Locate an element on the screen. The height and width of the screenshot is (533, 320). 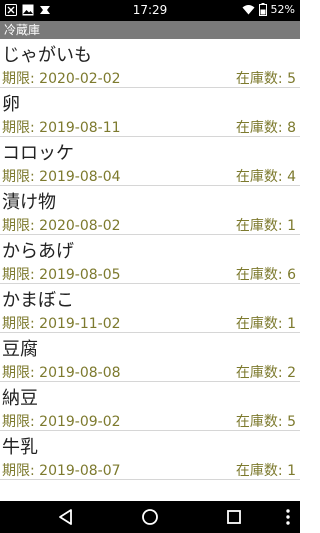
list-item: コロッケ期限: 2019-08-04 在庫数: 4 is located at coordinates (150, 161).